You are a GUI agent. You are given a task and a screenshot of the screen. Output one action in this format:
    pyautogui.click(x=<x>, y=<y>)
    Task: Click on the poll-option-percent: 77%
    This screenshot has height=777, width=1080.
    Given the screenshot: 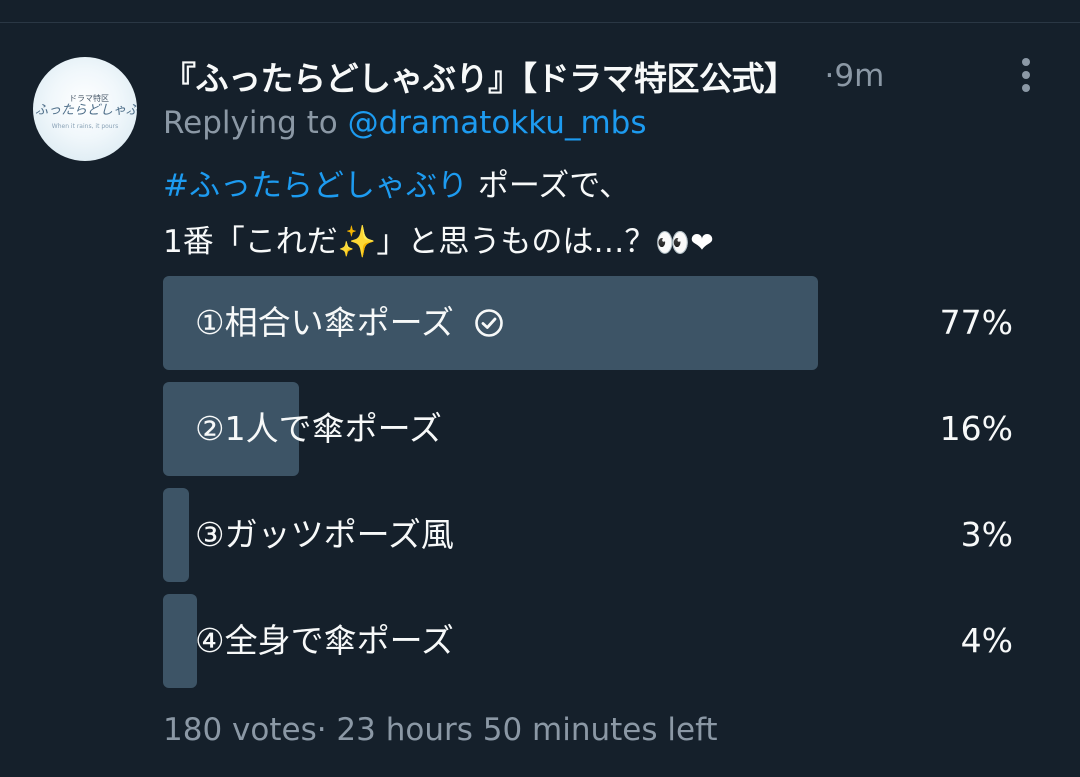 What is the action you would take?
    pyautogui.click(x=976, y=322)
    